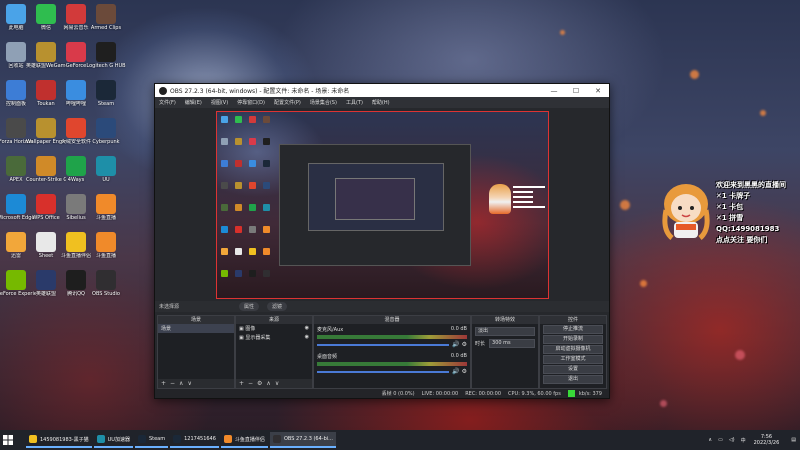 This screenshot has width=800, height=450. What do you see at coordinates (732, 440) in the screenshot?
I see `volume-icon: ◁)` at bounding box center [732, 440].